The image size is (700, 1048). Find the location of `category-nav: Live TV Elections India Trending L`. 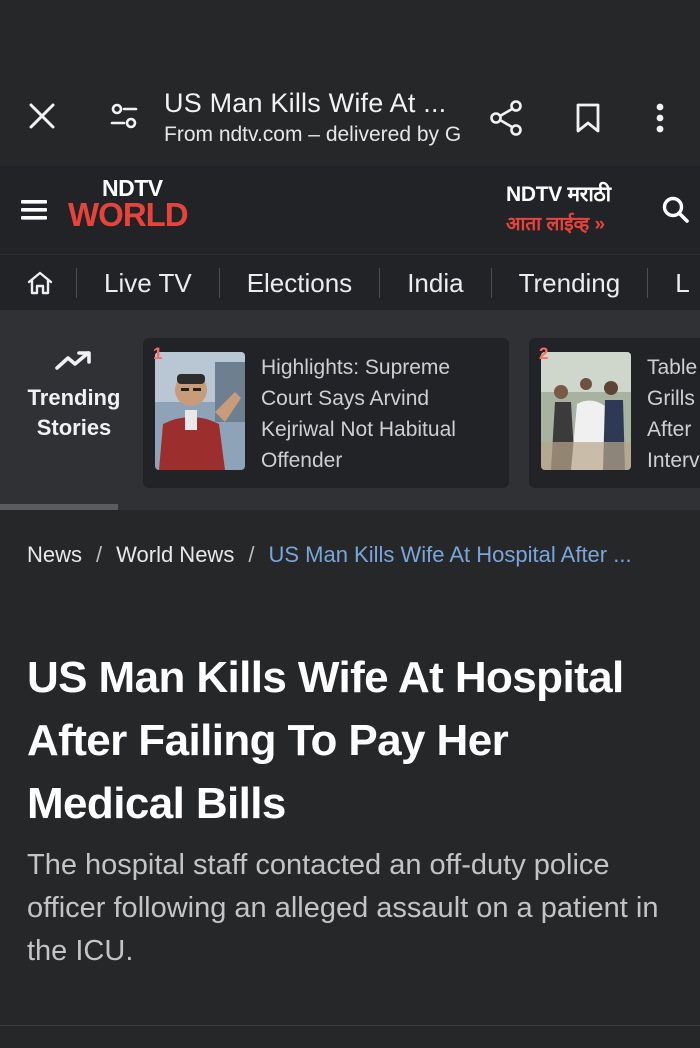

category-nav: Live TV Elections India Trending L is located at coordinates (350, 282).